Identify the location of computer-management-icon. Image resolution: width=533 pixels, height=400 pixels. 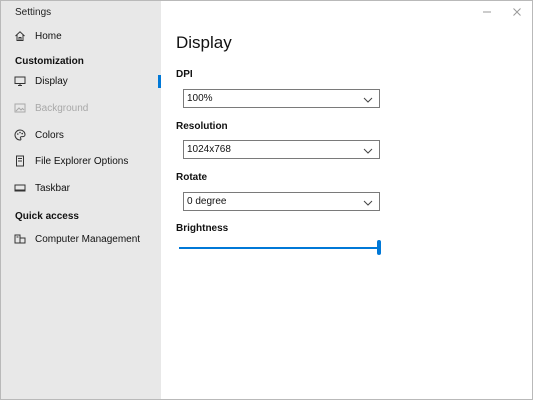
(19, 239).